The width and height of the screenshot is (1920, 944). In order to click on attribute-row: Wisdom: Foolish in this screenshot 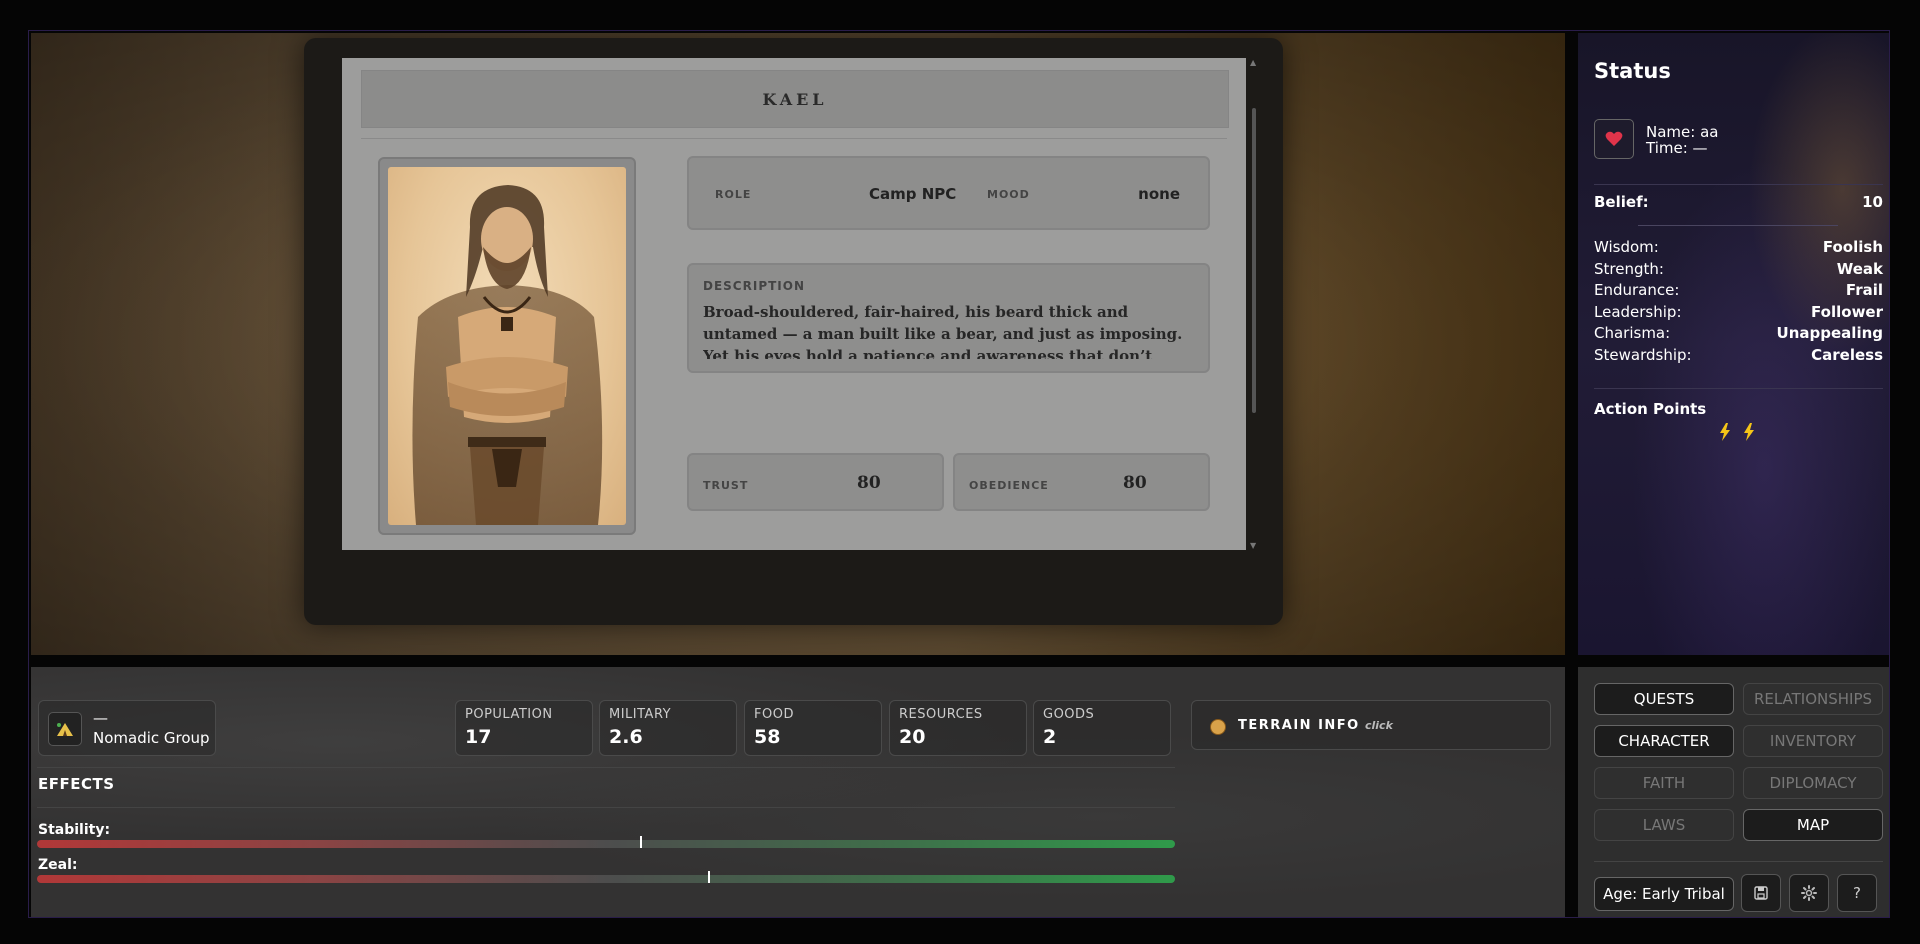, I will do `click(1738, 247)`.